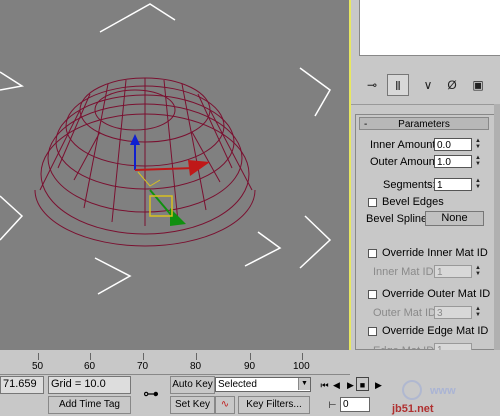 Image resolution: width=500 pixels, height=416 pixels. What do you see at coordinates (151, 395) in the screenshot?
I see `key-icon: ⊶` at bounding box center [151, 395].